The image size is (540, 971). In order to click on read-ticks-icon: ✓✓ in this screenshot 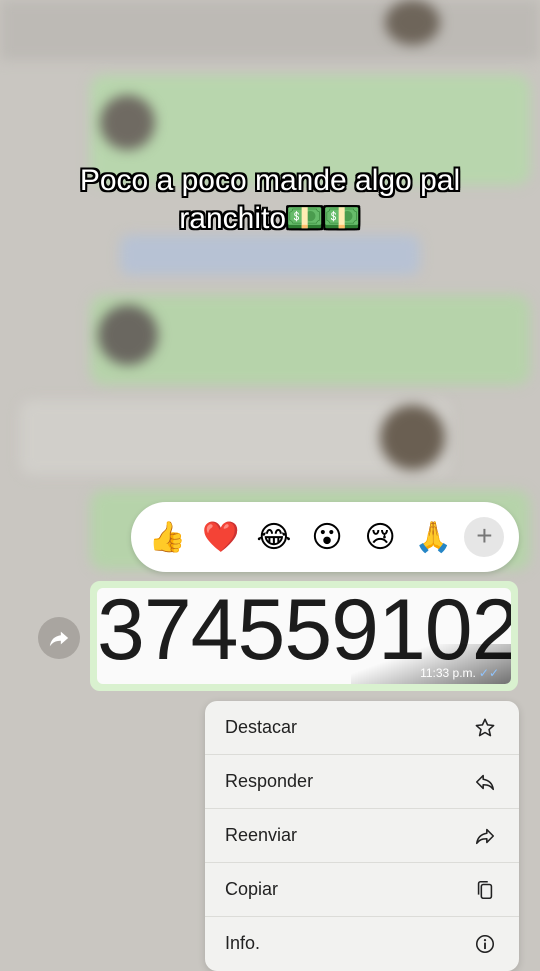, I will do `click(488, 673)`.